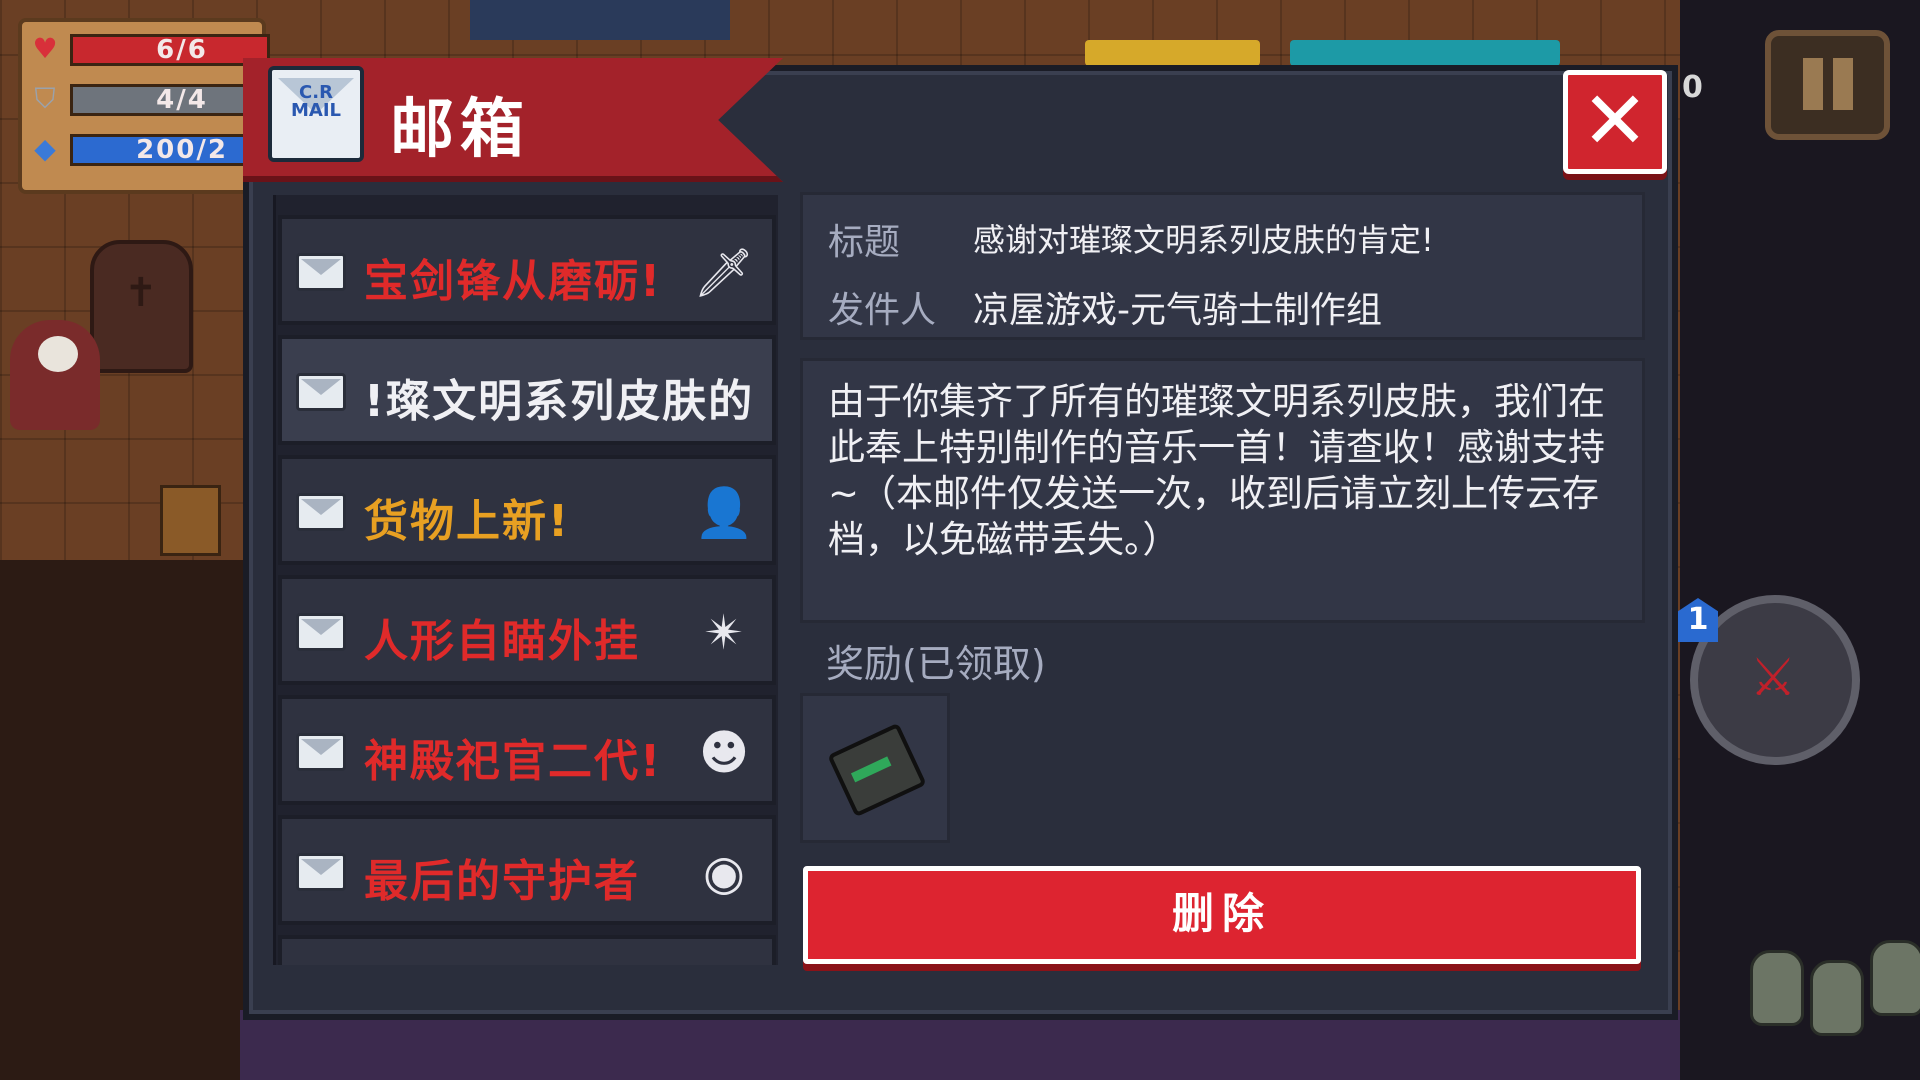 The width and height of the screenshot is (1920, 1080). Describe the element at coordinates (882, 310) in the screenshot. I see `sender-label: 发件人` at that location.